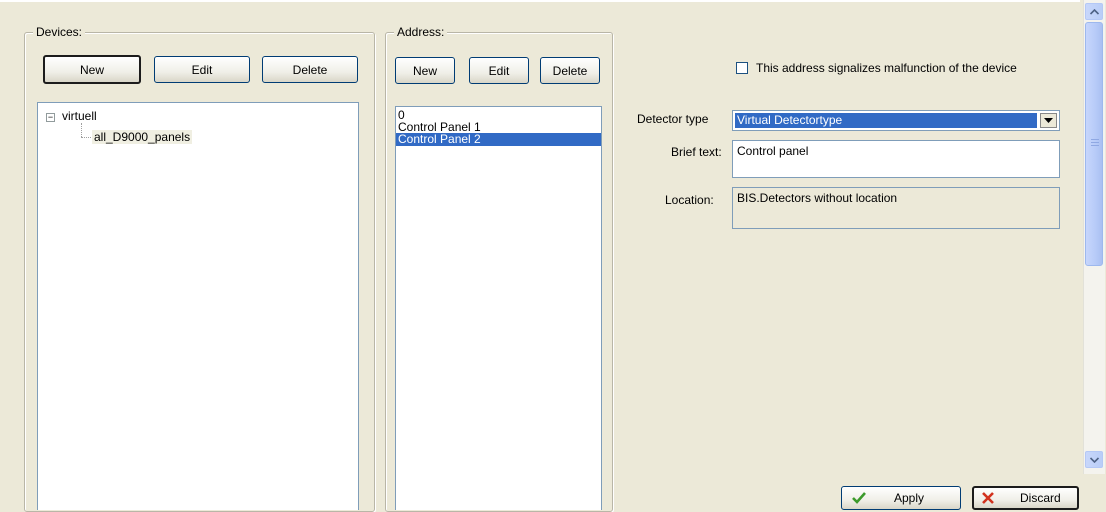  Describe the element at coordinates (540, 1) in the screenshot. I see `top-edge` at that location.